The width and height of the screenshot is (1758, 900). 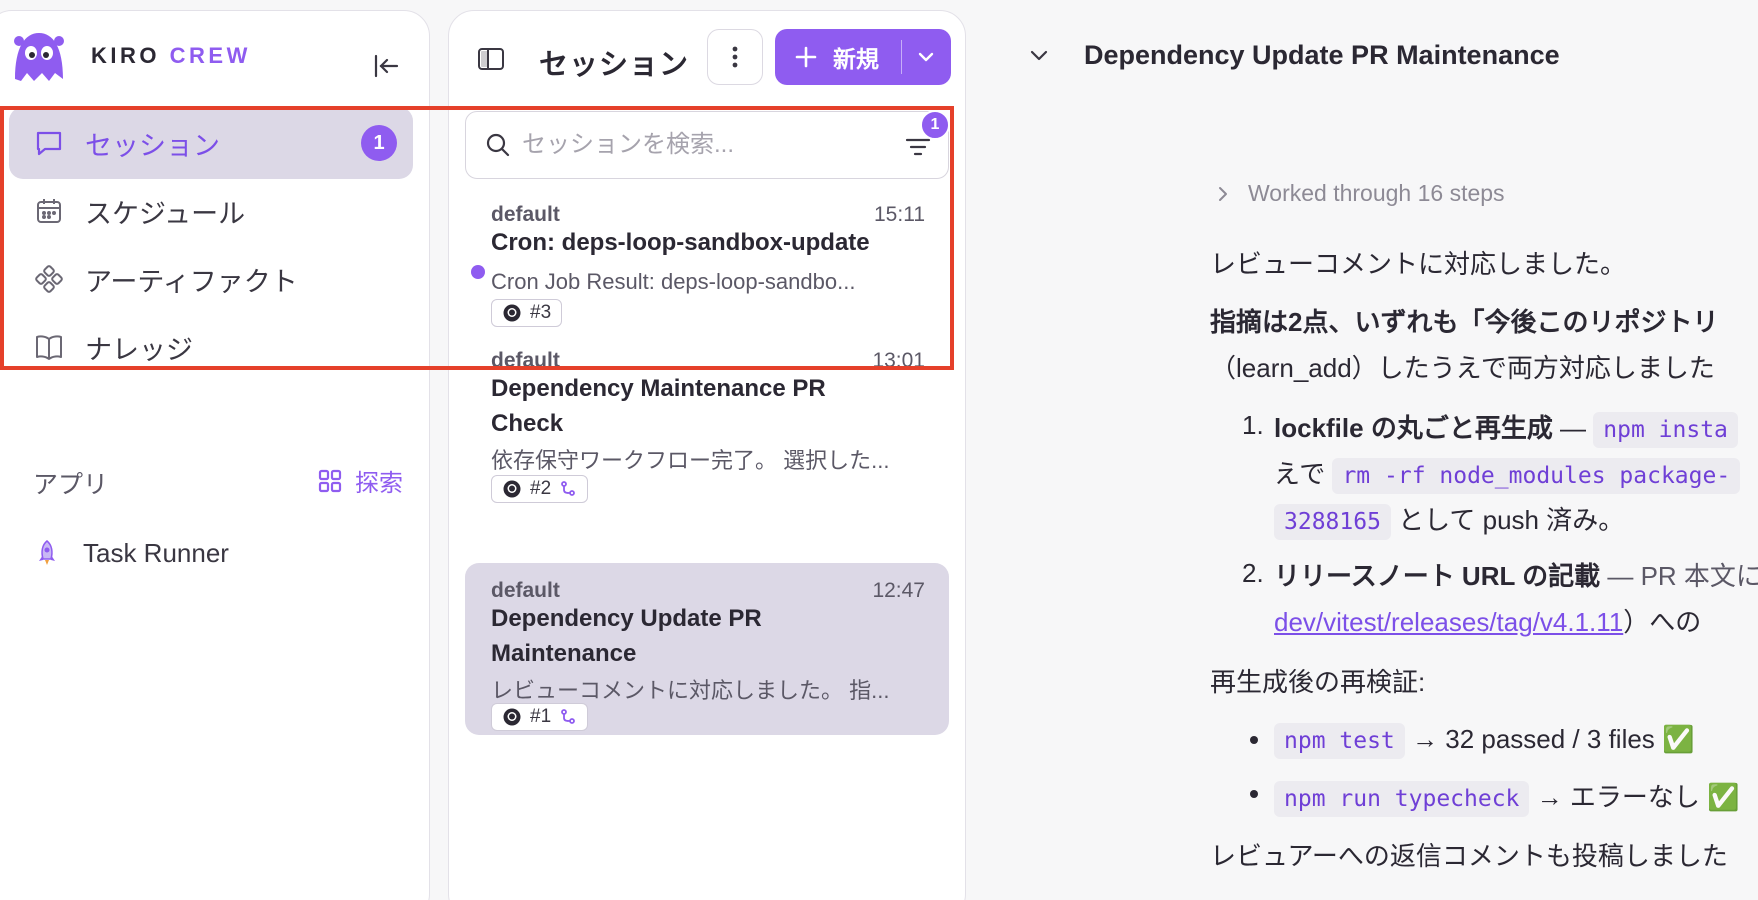 I want to click on item-text: えで, so click(x=1303, y=474).